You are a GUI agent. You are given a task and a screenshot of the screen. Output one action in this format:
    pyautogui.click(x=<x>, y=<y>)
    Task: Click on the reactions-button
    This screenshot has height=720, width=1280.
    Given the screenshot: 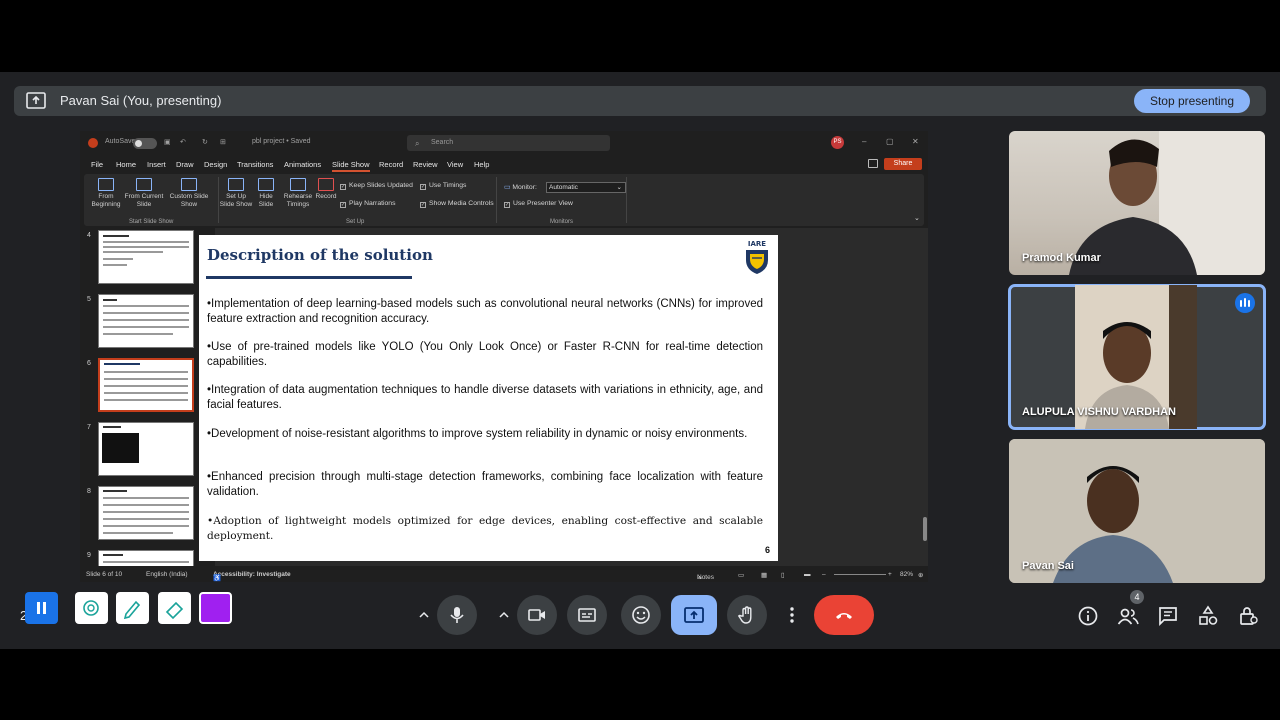 What is the action you would take?
    pyautogui.click(x=641, y=615)
    